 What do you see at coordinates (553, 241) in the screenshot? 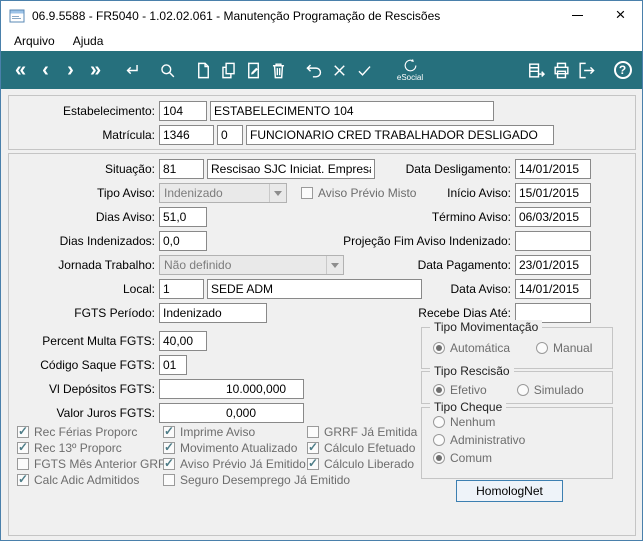
I see `projecao-fim-aviso-input` at bounding box center [553, 241].